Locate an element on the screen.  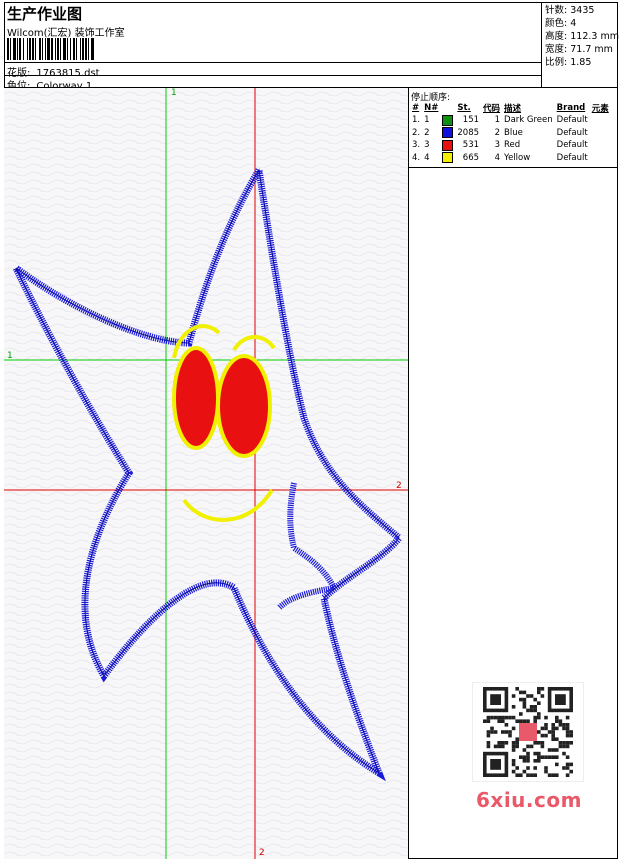
col-header: N# is located at coordinates (431, 108).